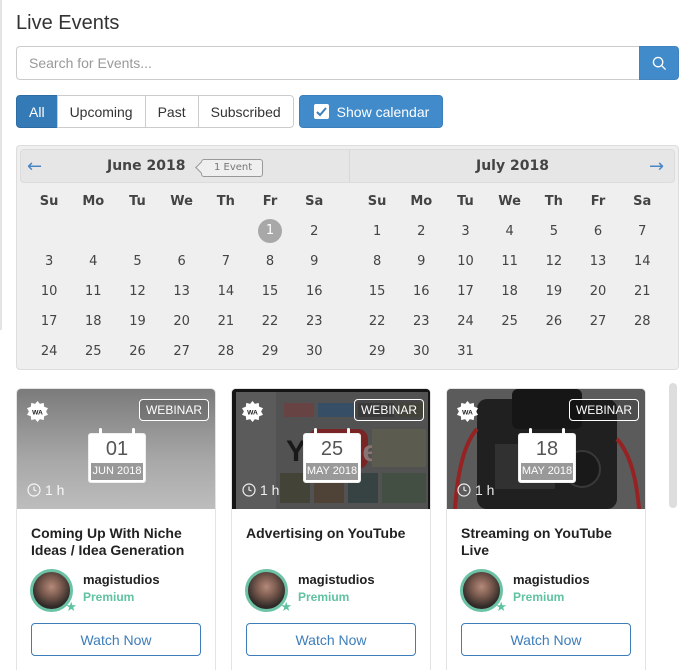 The width and height of the screenshot is (680, 670). Describe the element at coordinates (137, 201) in the screenshot. I see `weekday-label: Tu` at that location.